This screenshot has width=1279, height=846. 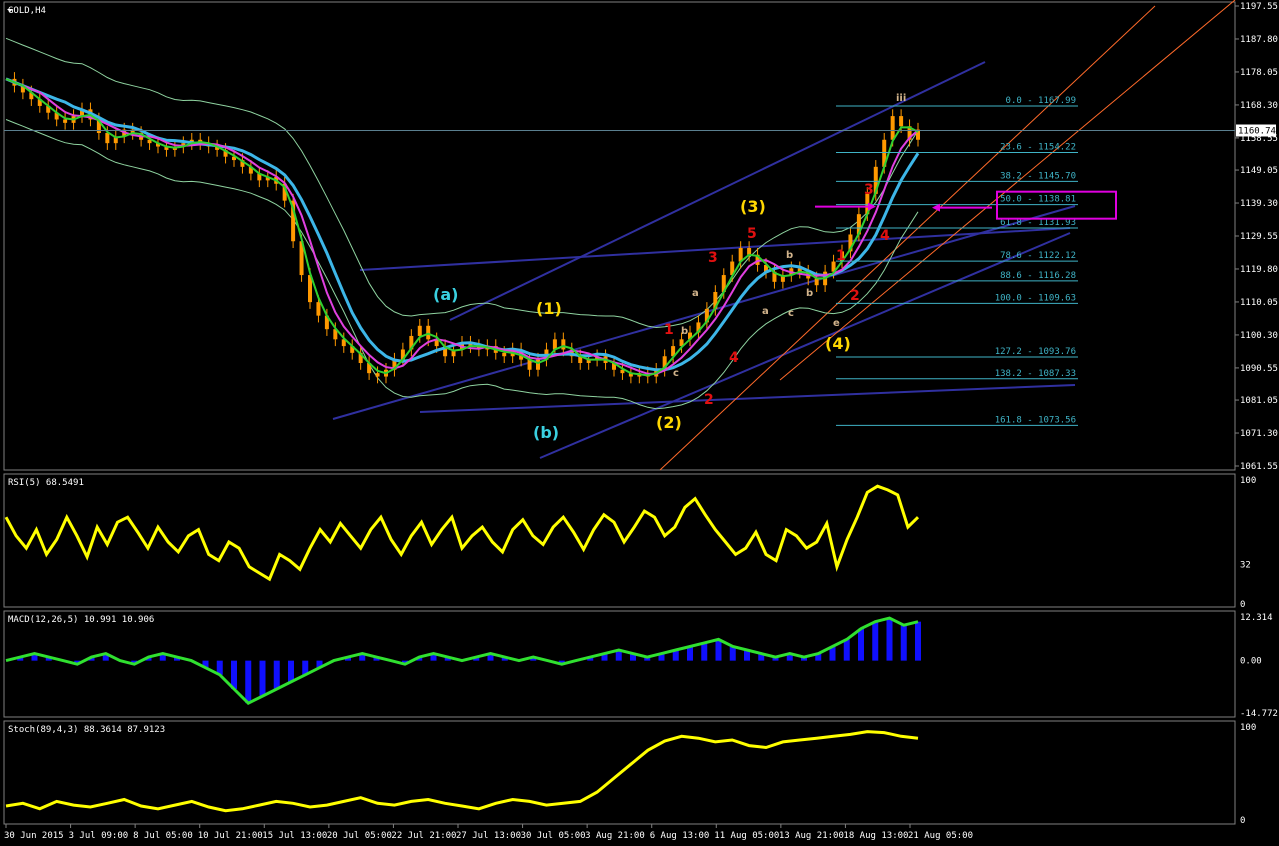 What do you see at coordinates (1259, 369) in the screenshot?
I see `price-tick-label: 1090.55` at bounding box center [1259, 369].